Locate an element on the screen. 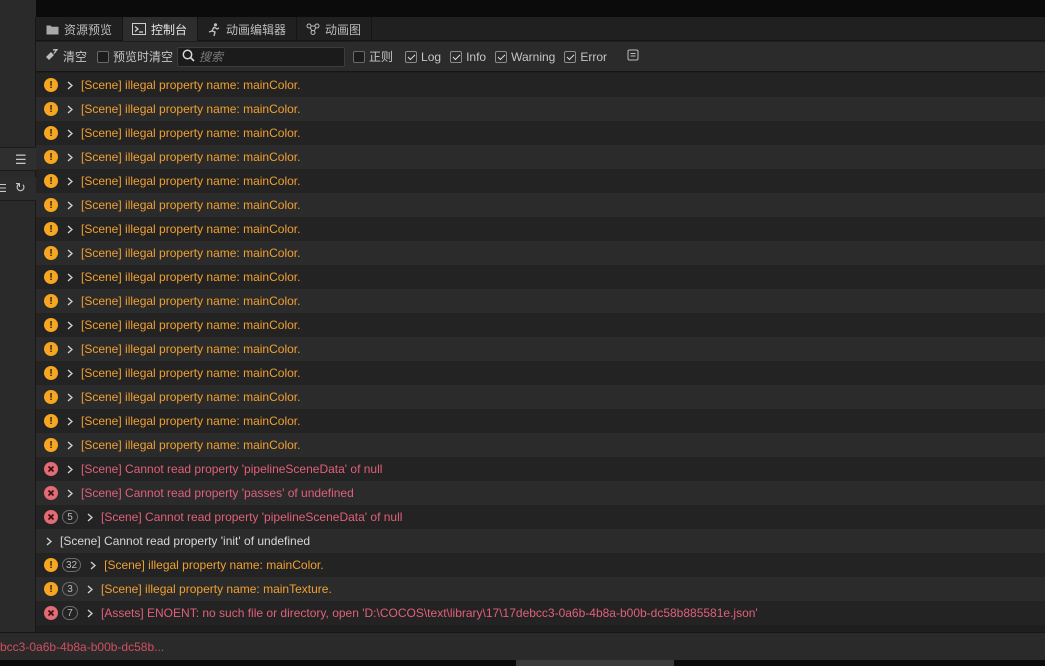  refresh-icon: ↻ is located at coordinates (20, 188).